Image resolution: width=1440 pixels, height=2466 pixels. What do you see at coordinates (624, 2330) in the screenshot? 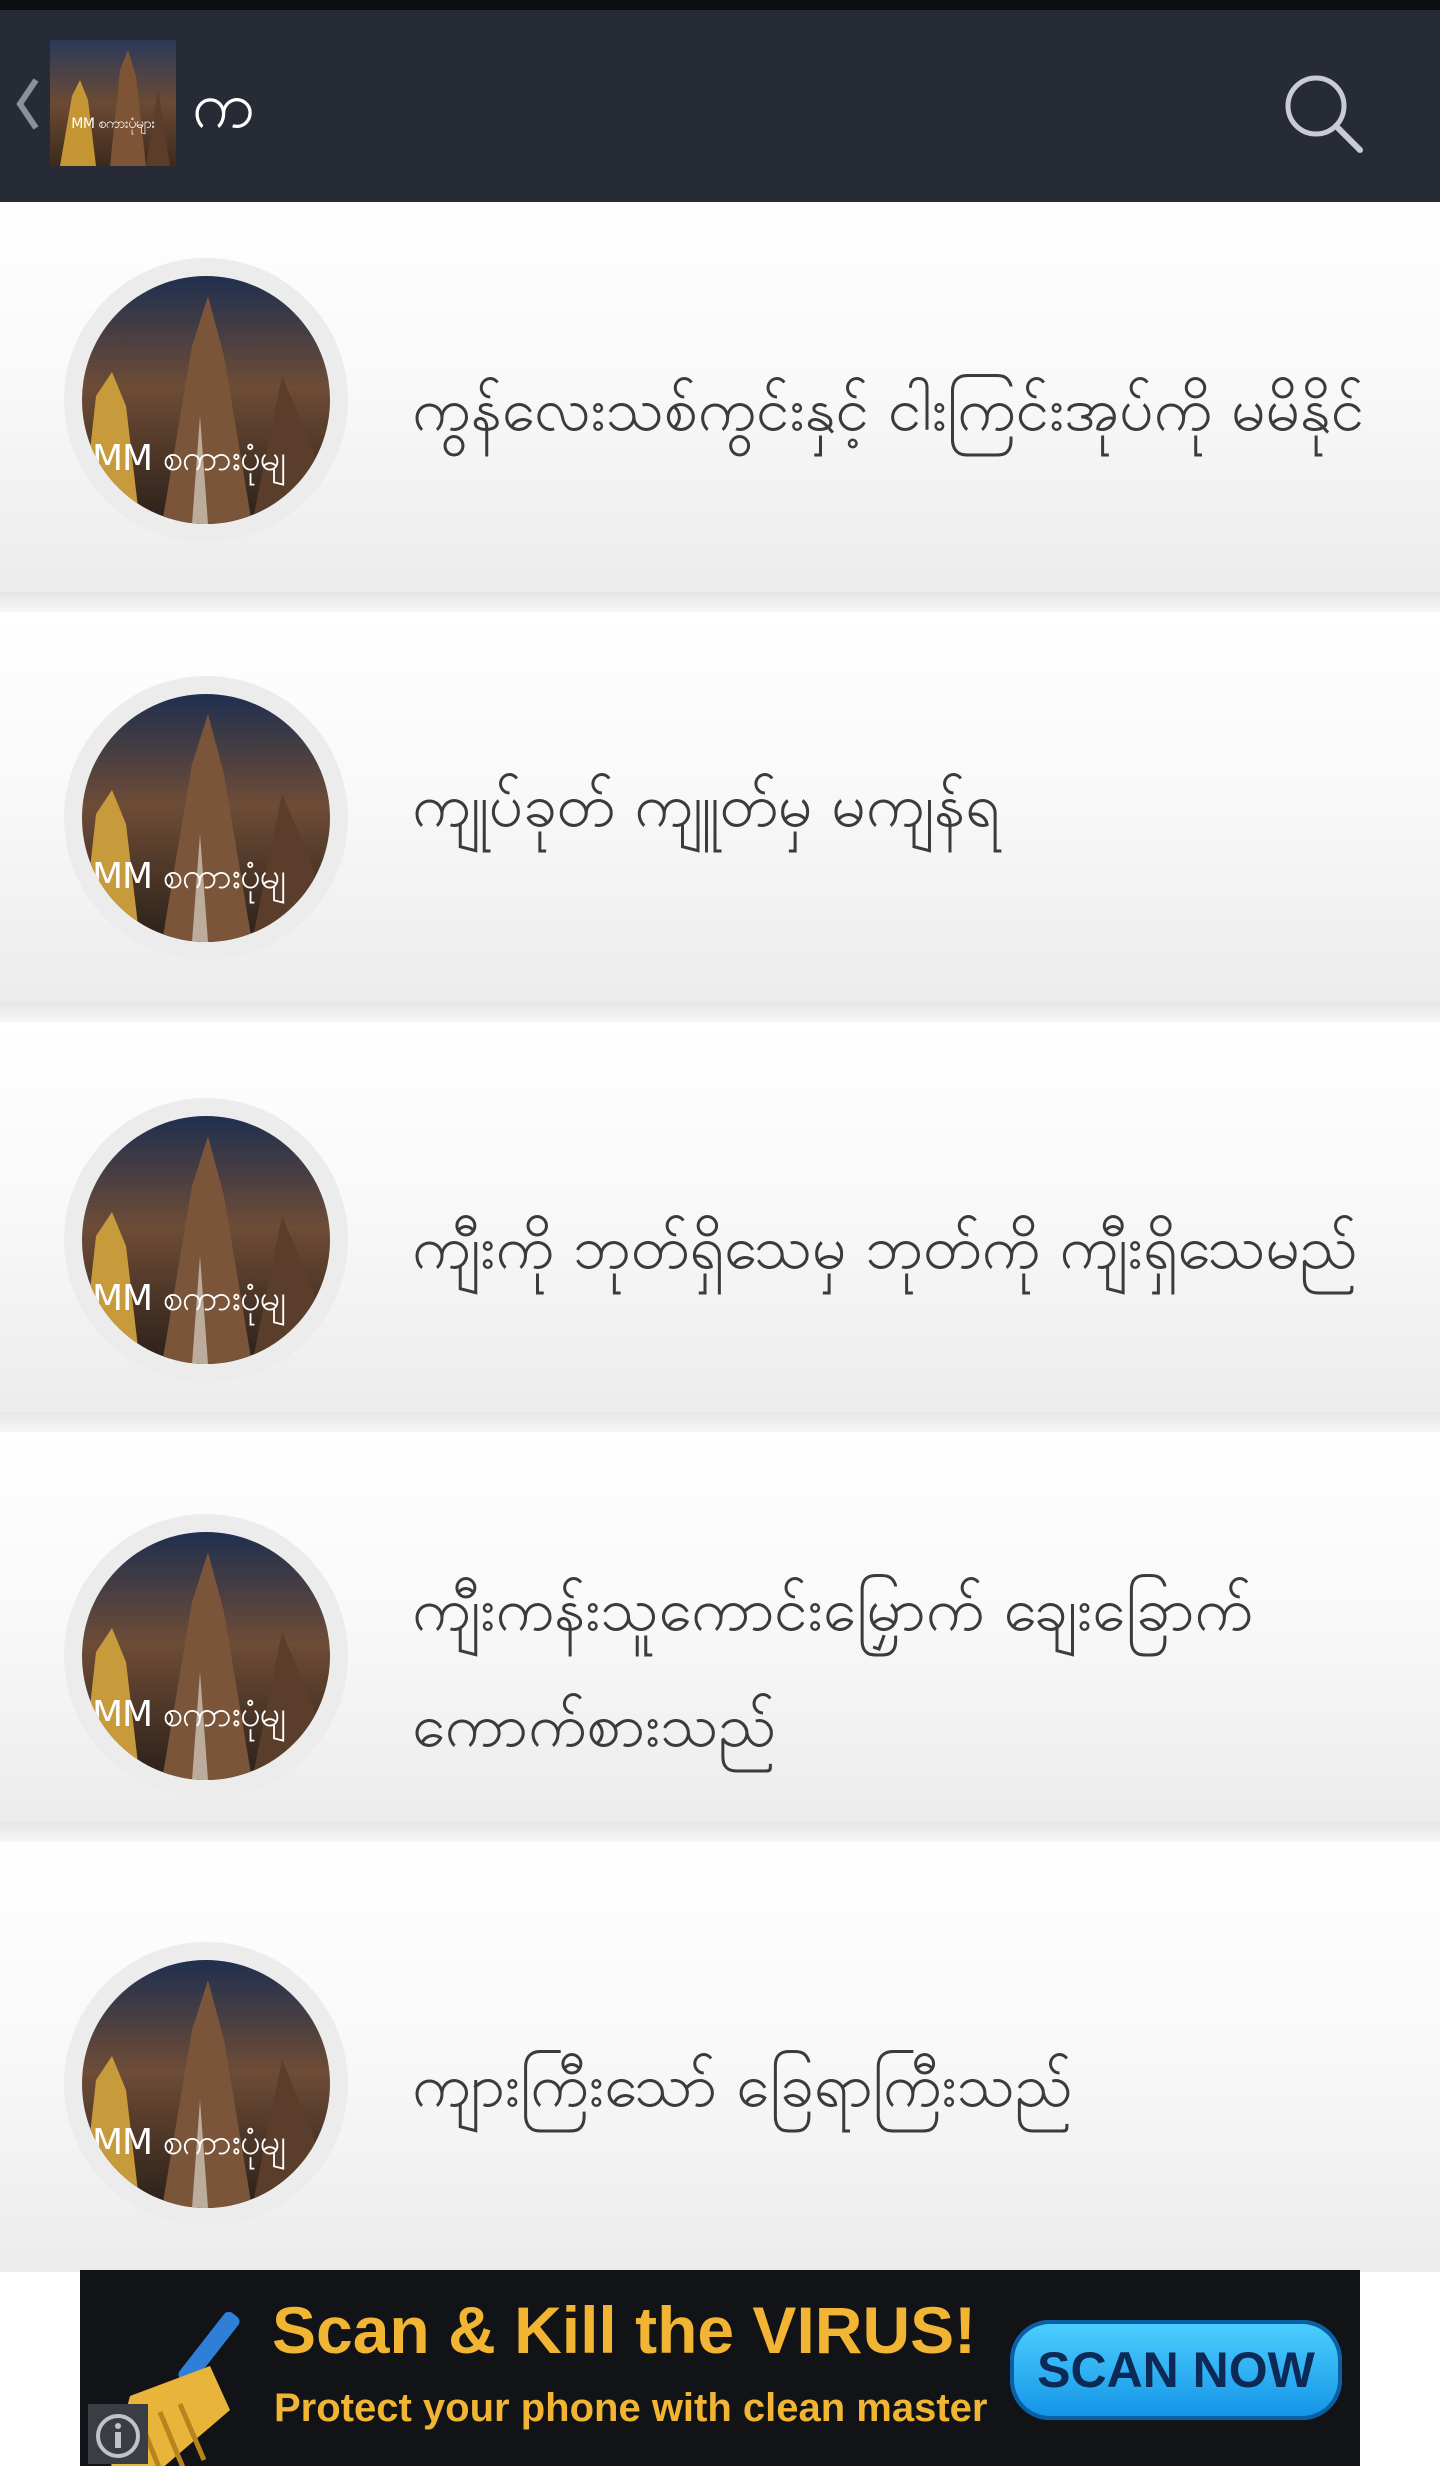
I see `ad-headline: Scan & Kill the VIRUS!` at bounding box center [624, 2330].